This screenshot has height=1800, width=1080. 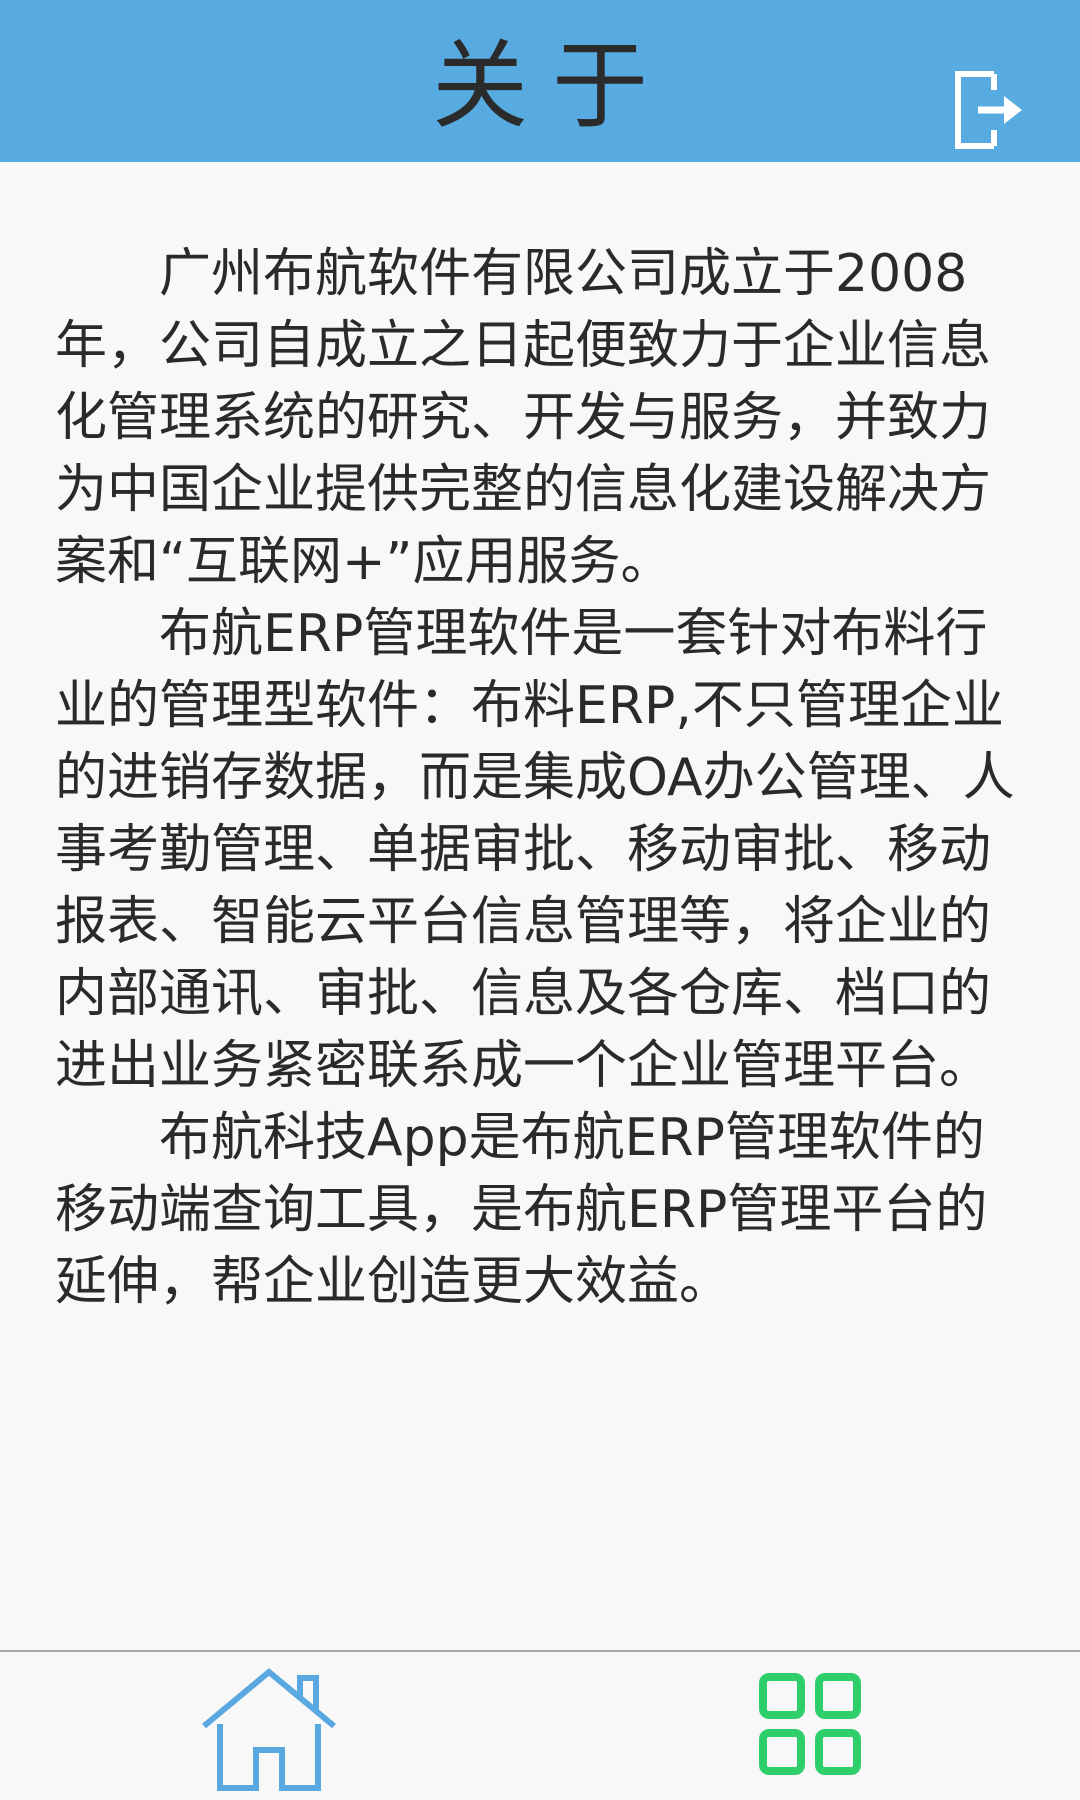 I want to click on nav-home-tab, so click(x=269, y=1728).